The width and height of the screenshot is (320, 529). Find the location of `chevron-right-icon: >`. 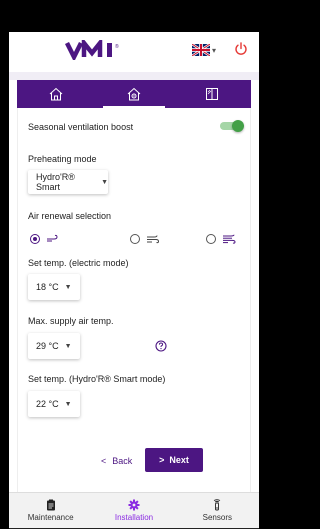

chevron-right-icon: > is located at coordinates (162, 460).